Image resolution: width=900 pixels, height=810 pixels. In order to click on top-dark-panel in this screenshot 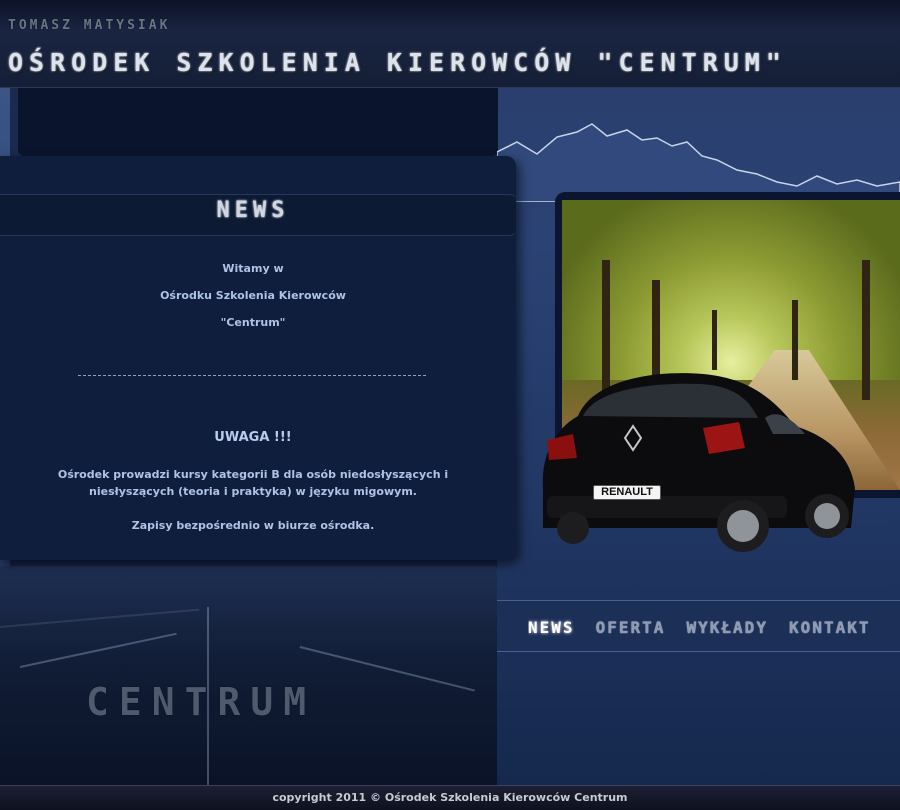, I will do `click(258, 122)`.